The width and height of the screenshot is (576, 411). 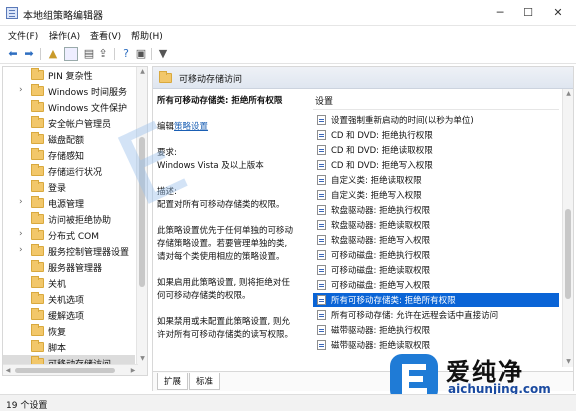 I want to click on toolbar: ⬅ ➡ ▲ ▤ ⇪ ? ▣ ▼, so click(x=288, y=54).